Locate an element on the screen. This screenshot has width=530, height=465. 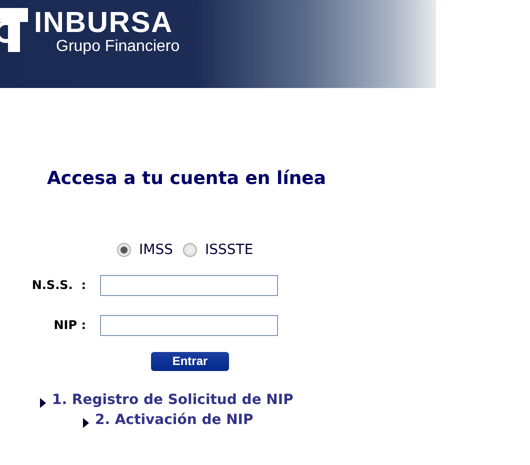
brand-name: INBURSA is located at coordinates (104, 23).